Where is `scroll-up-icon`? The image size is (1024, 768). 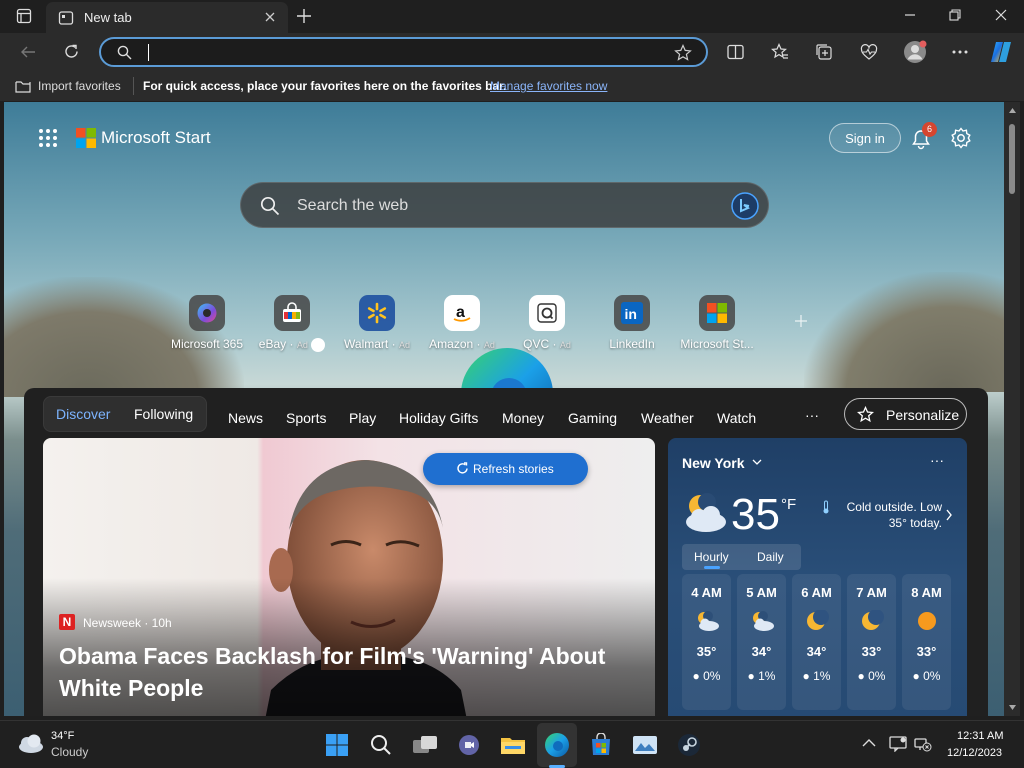
scroll-up-icon is located at coordinates (1012, 110).